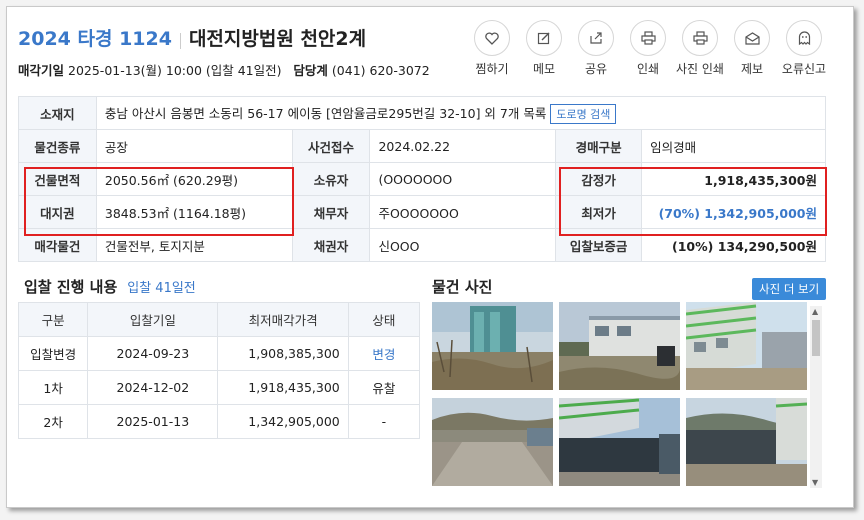  What do you see at coordinates (57, 113) in the screenshot?
I see `location-label: 소재지` at bounding box center [57, 113].